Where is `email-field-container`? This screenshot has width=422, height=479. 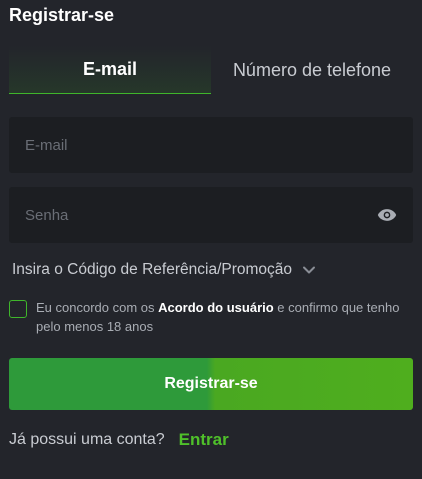 email-field-container is located at coordinates (211, 145).